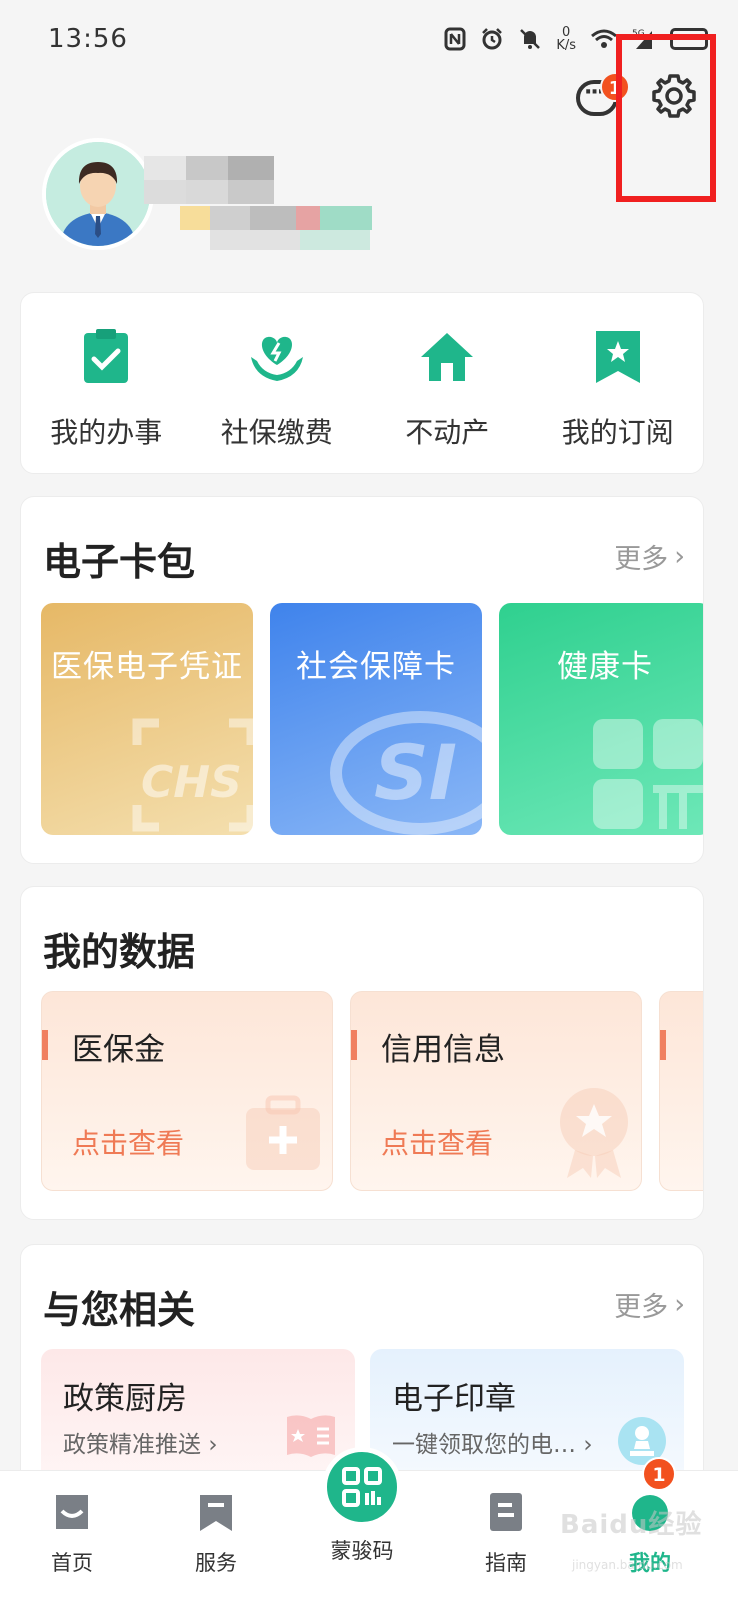 The width and height of the screenshot is (738, 1600). I want to click on quick-action-social-security-payment: 社保缴费, so click(277, 383).